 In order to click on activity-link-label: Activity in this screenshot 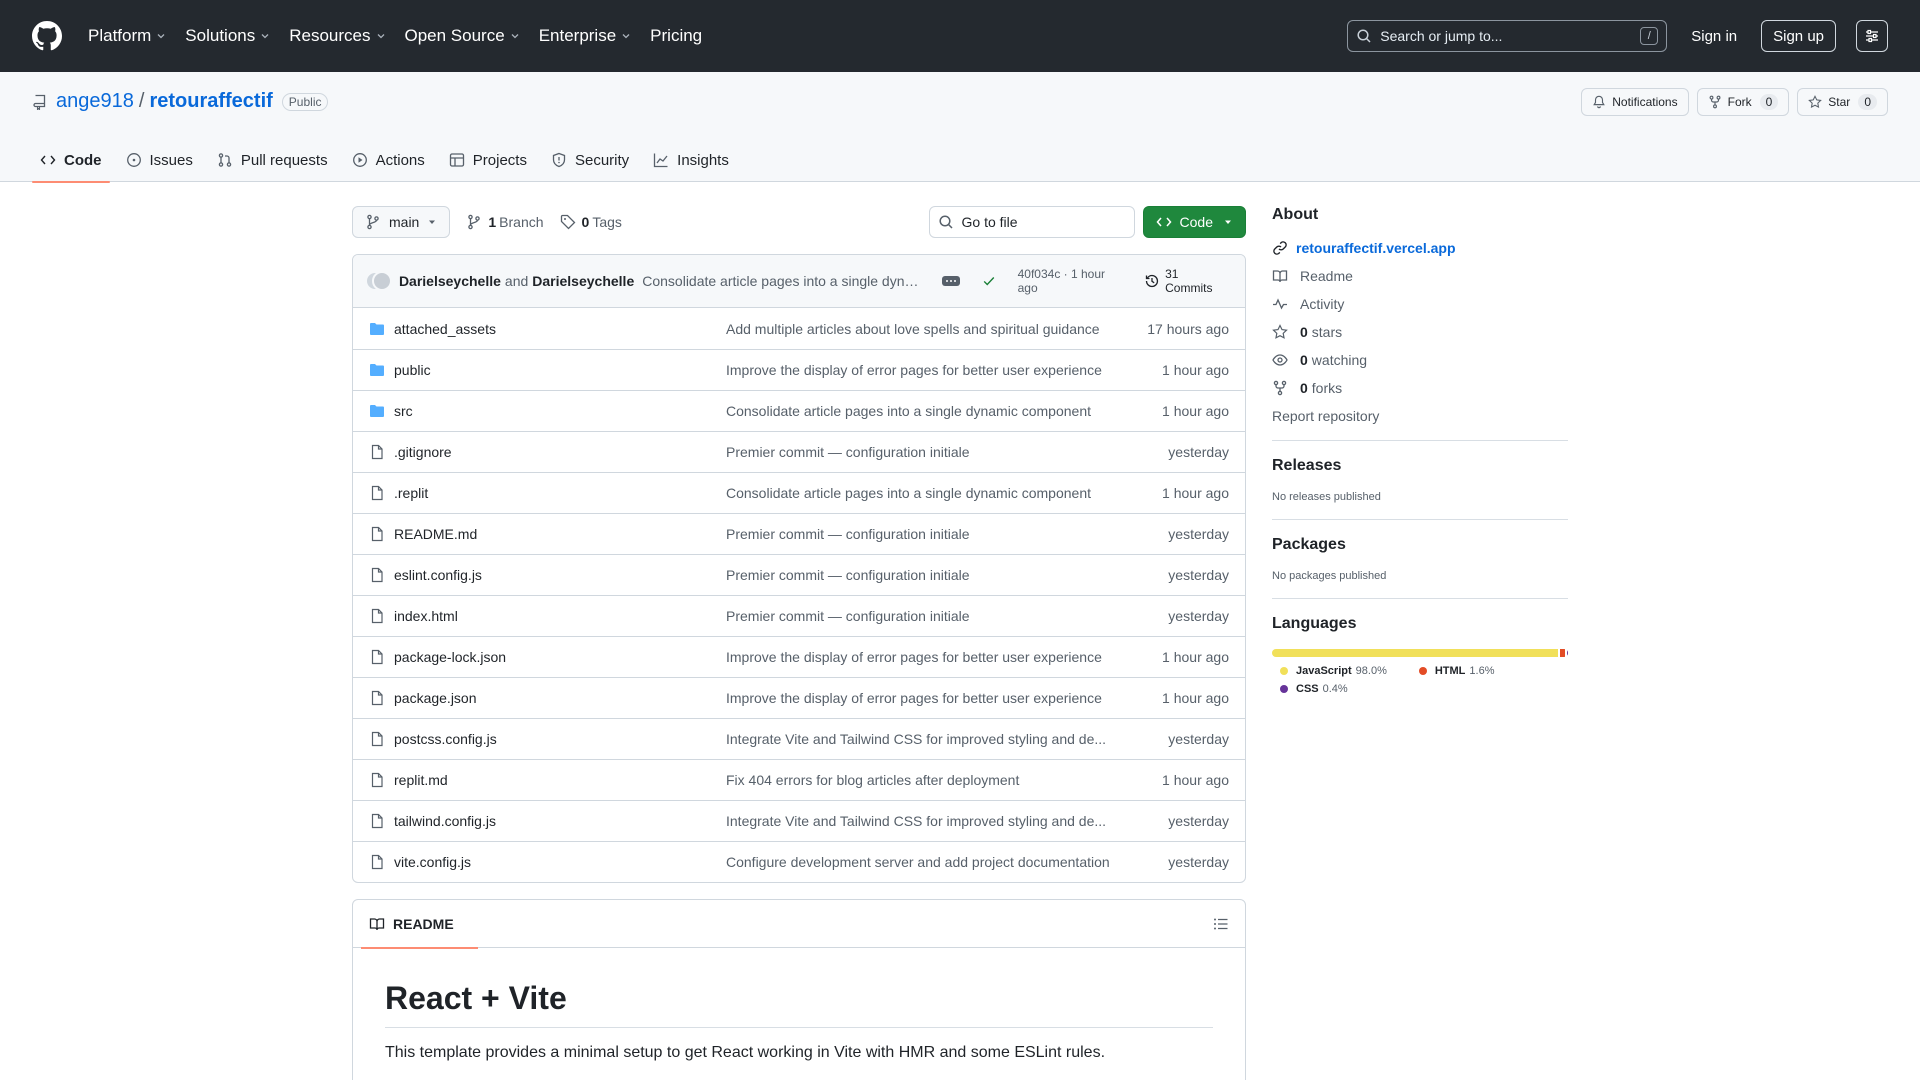, I will do `click(1322, 304)`.